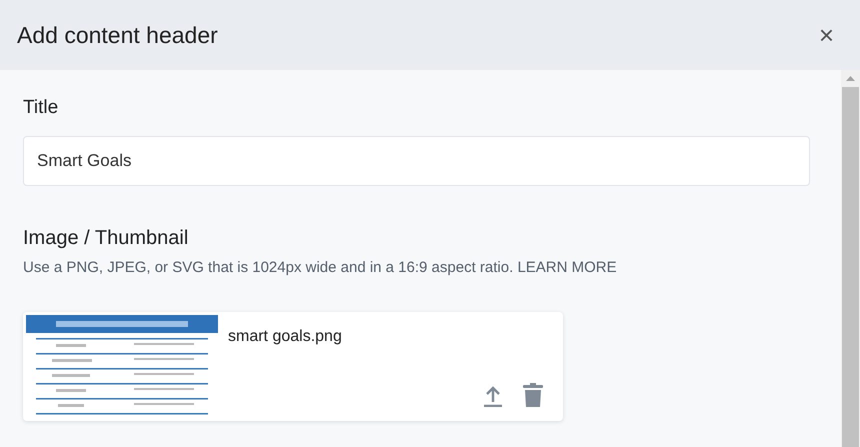 This screenshot has width=860, height=447. I want to click on field-label: Title, so click(41, 108).